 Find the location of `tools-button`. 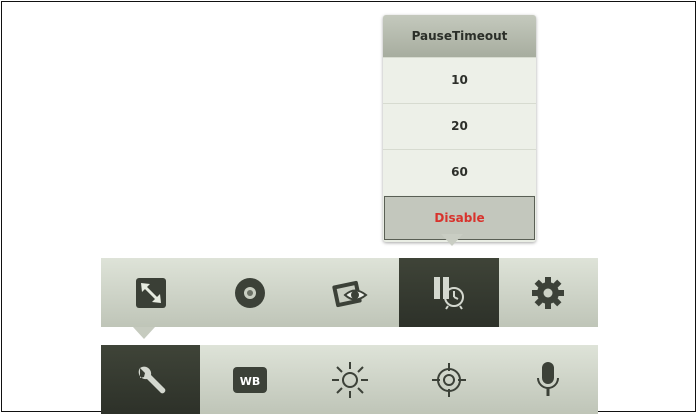

tools-button is located at coordinates (151, 379).